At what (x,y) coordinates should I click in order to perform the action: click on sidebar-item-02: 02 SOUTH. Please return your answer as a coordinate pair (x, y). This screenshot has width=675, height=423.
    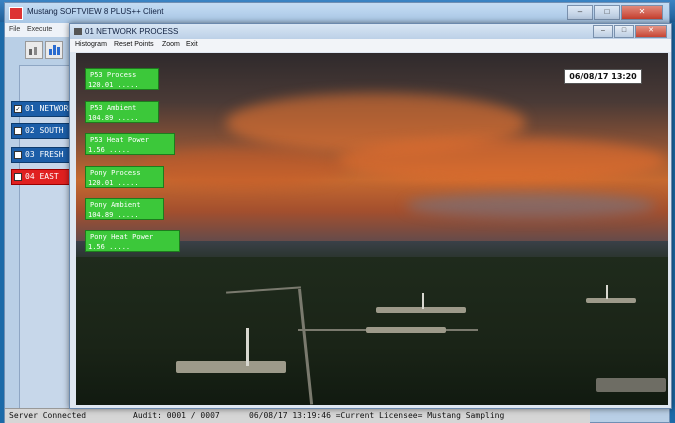
    Looking at the image, I should click on (41, 131).